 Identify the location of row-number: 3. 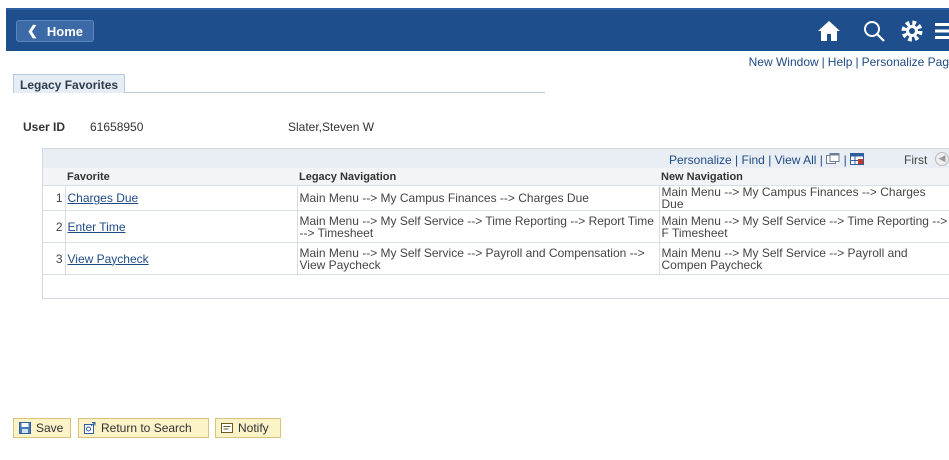
(54, 258).